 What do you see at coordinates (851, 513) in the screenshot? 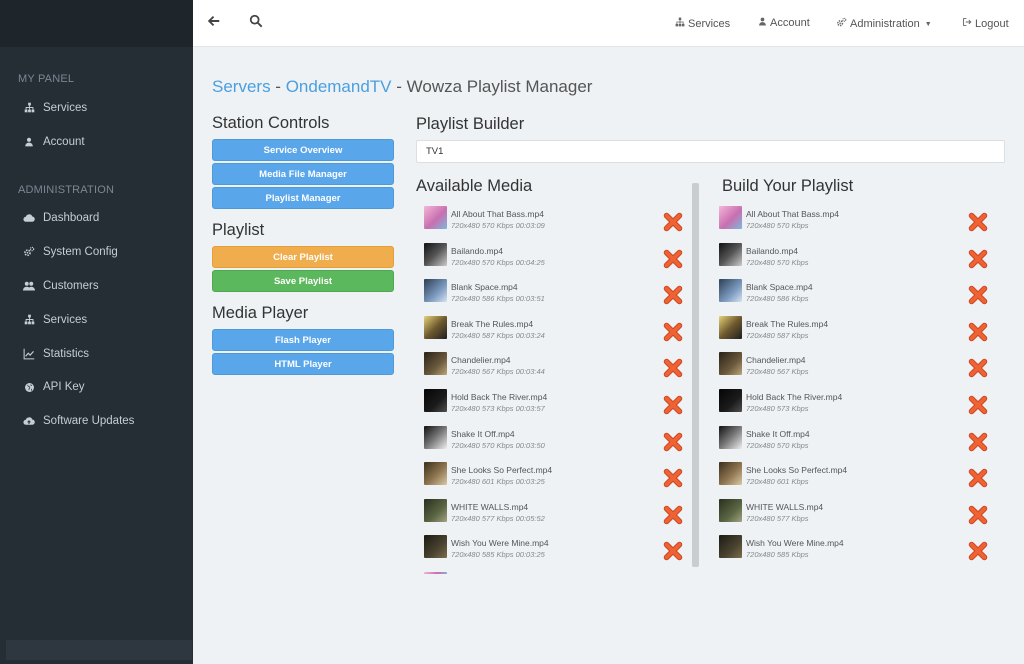
I see `list-item: WHITE WALLS.mp4 720x480 577 Kbps` at bounding box center [851, 513].